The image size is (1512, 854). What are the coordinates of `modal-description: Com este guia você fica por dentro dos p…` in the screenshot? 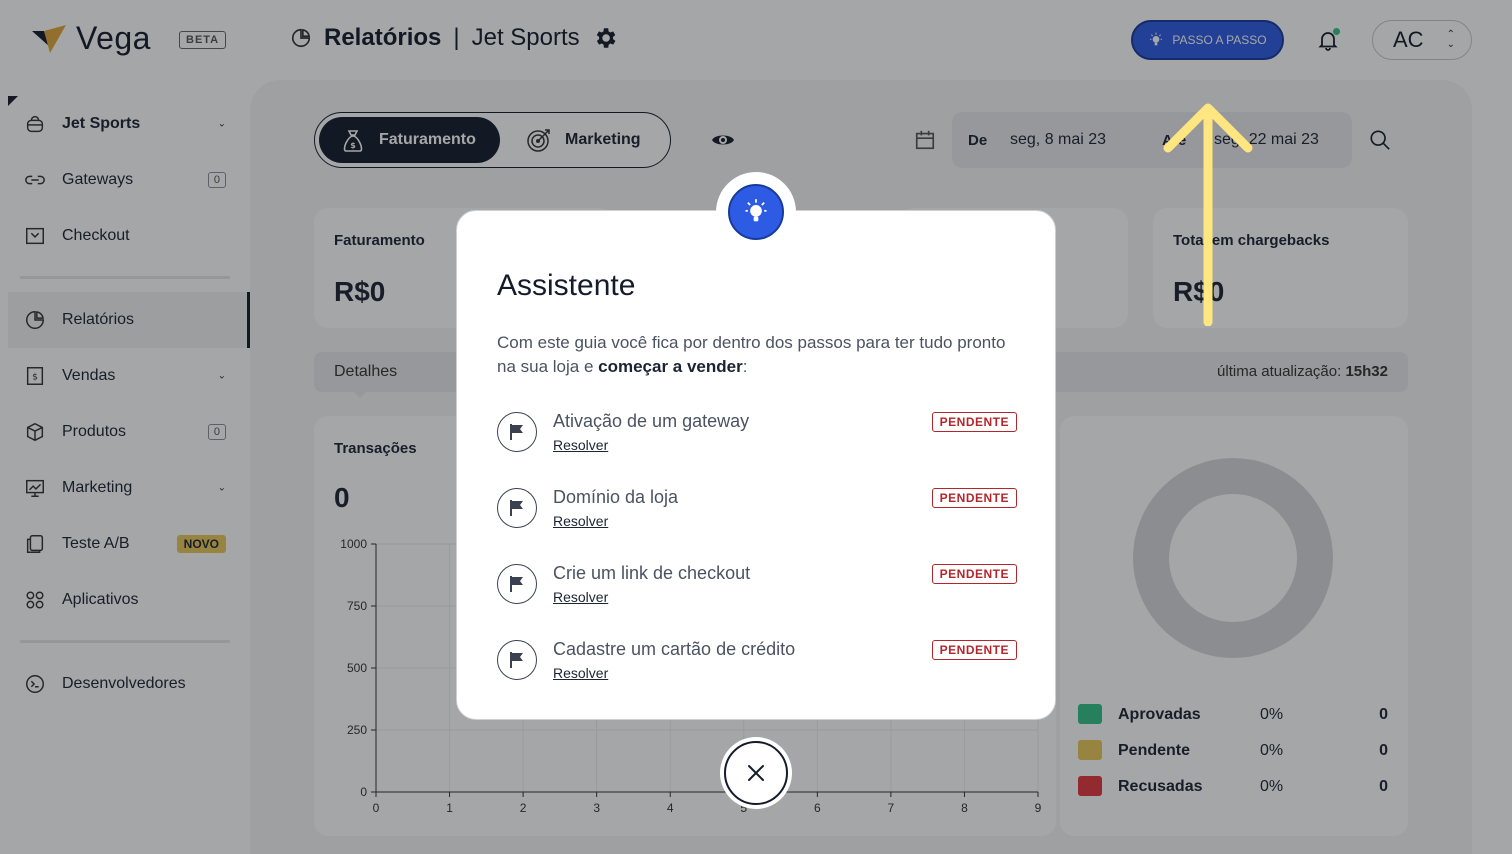 It's located at (757, 355).